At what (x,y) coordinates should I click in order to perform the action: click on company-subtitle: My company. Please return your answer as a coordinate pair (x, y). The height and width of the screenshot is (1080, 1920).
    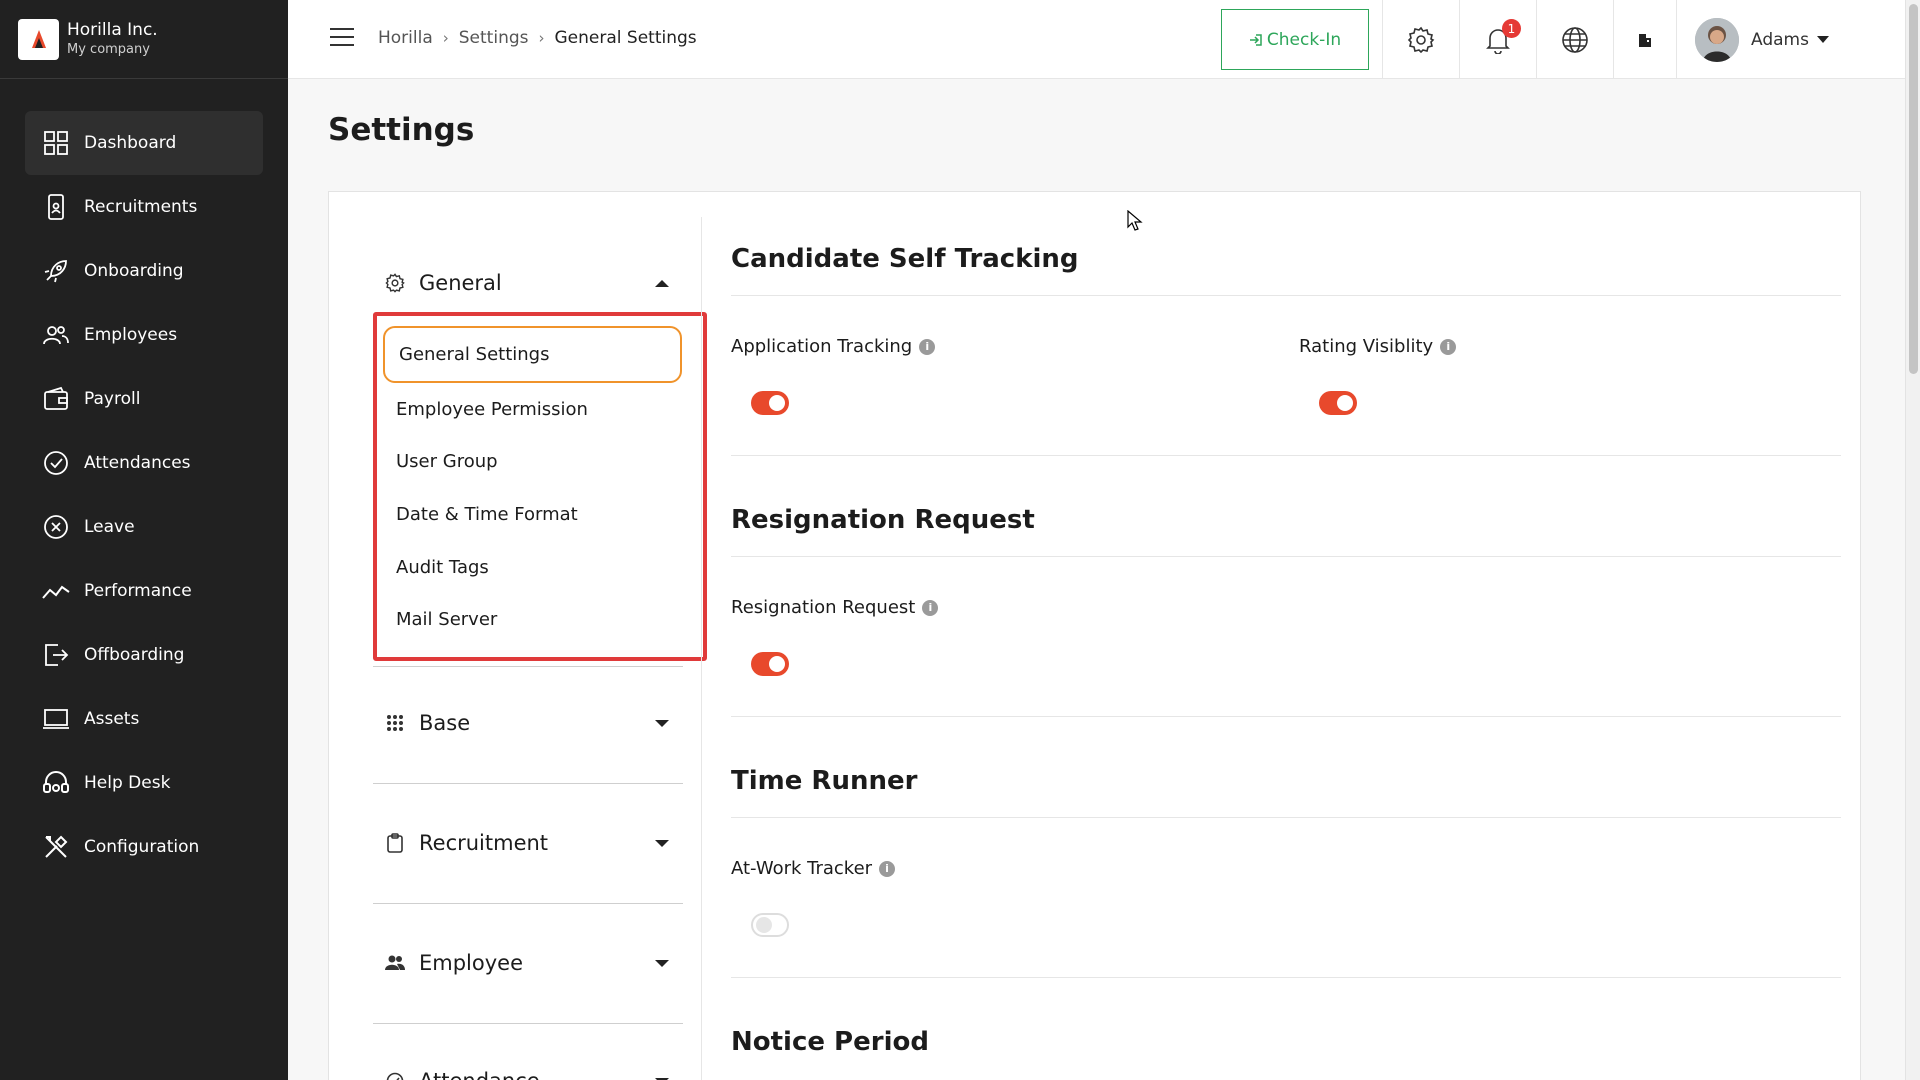
    Looking at the image, I should click on (108, 49).